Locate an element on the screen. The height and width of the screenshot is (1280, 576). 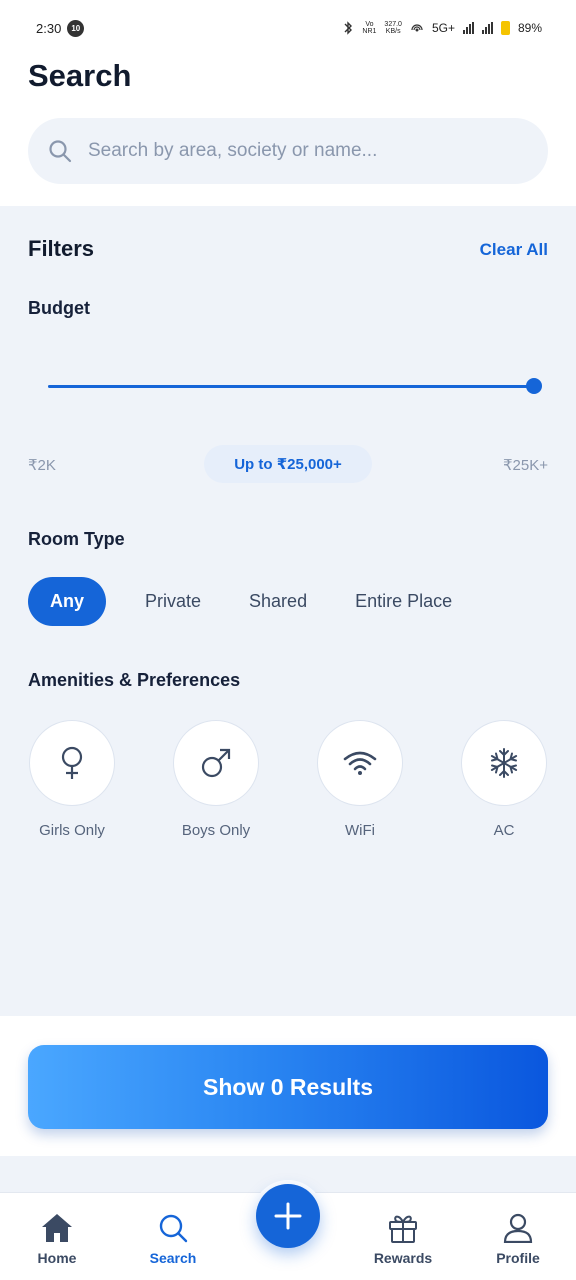
female-icon is located at coordinates (72, 762).